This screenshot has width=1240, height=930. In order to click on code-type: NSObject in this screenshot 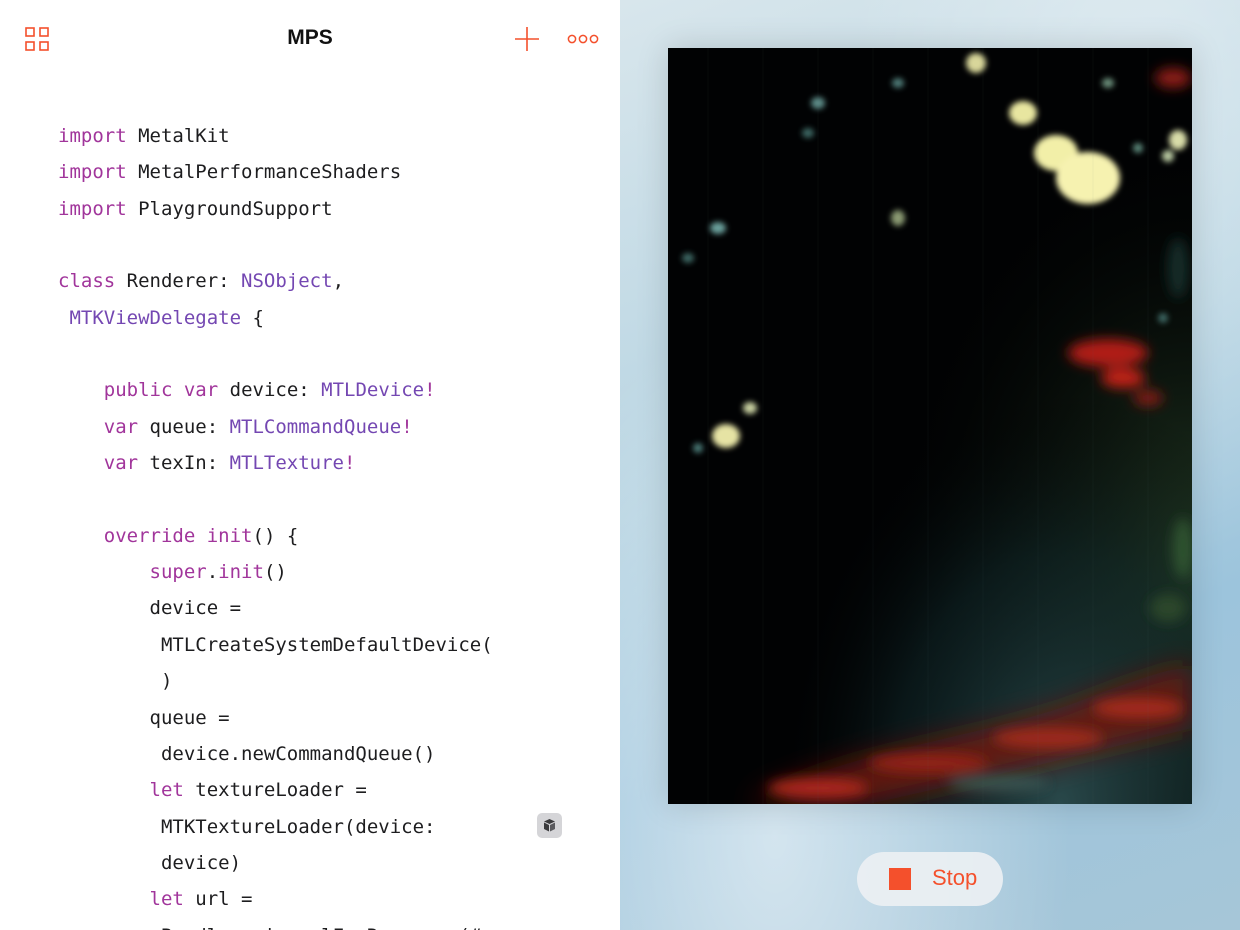, I will do `click(287, 281)`.